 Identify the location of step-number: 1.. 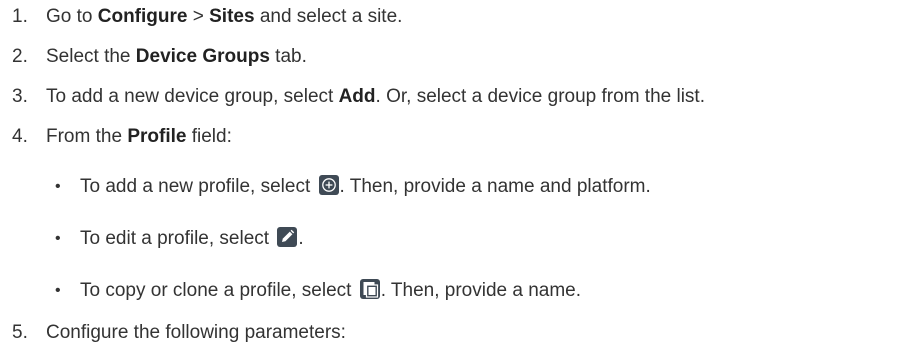
(20, 16).